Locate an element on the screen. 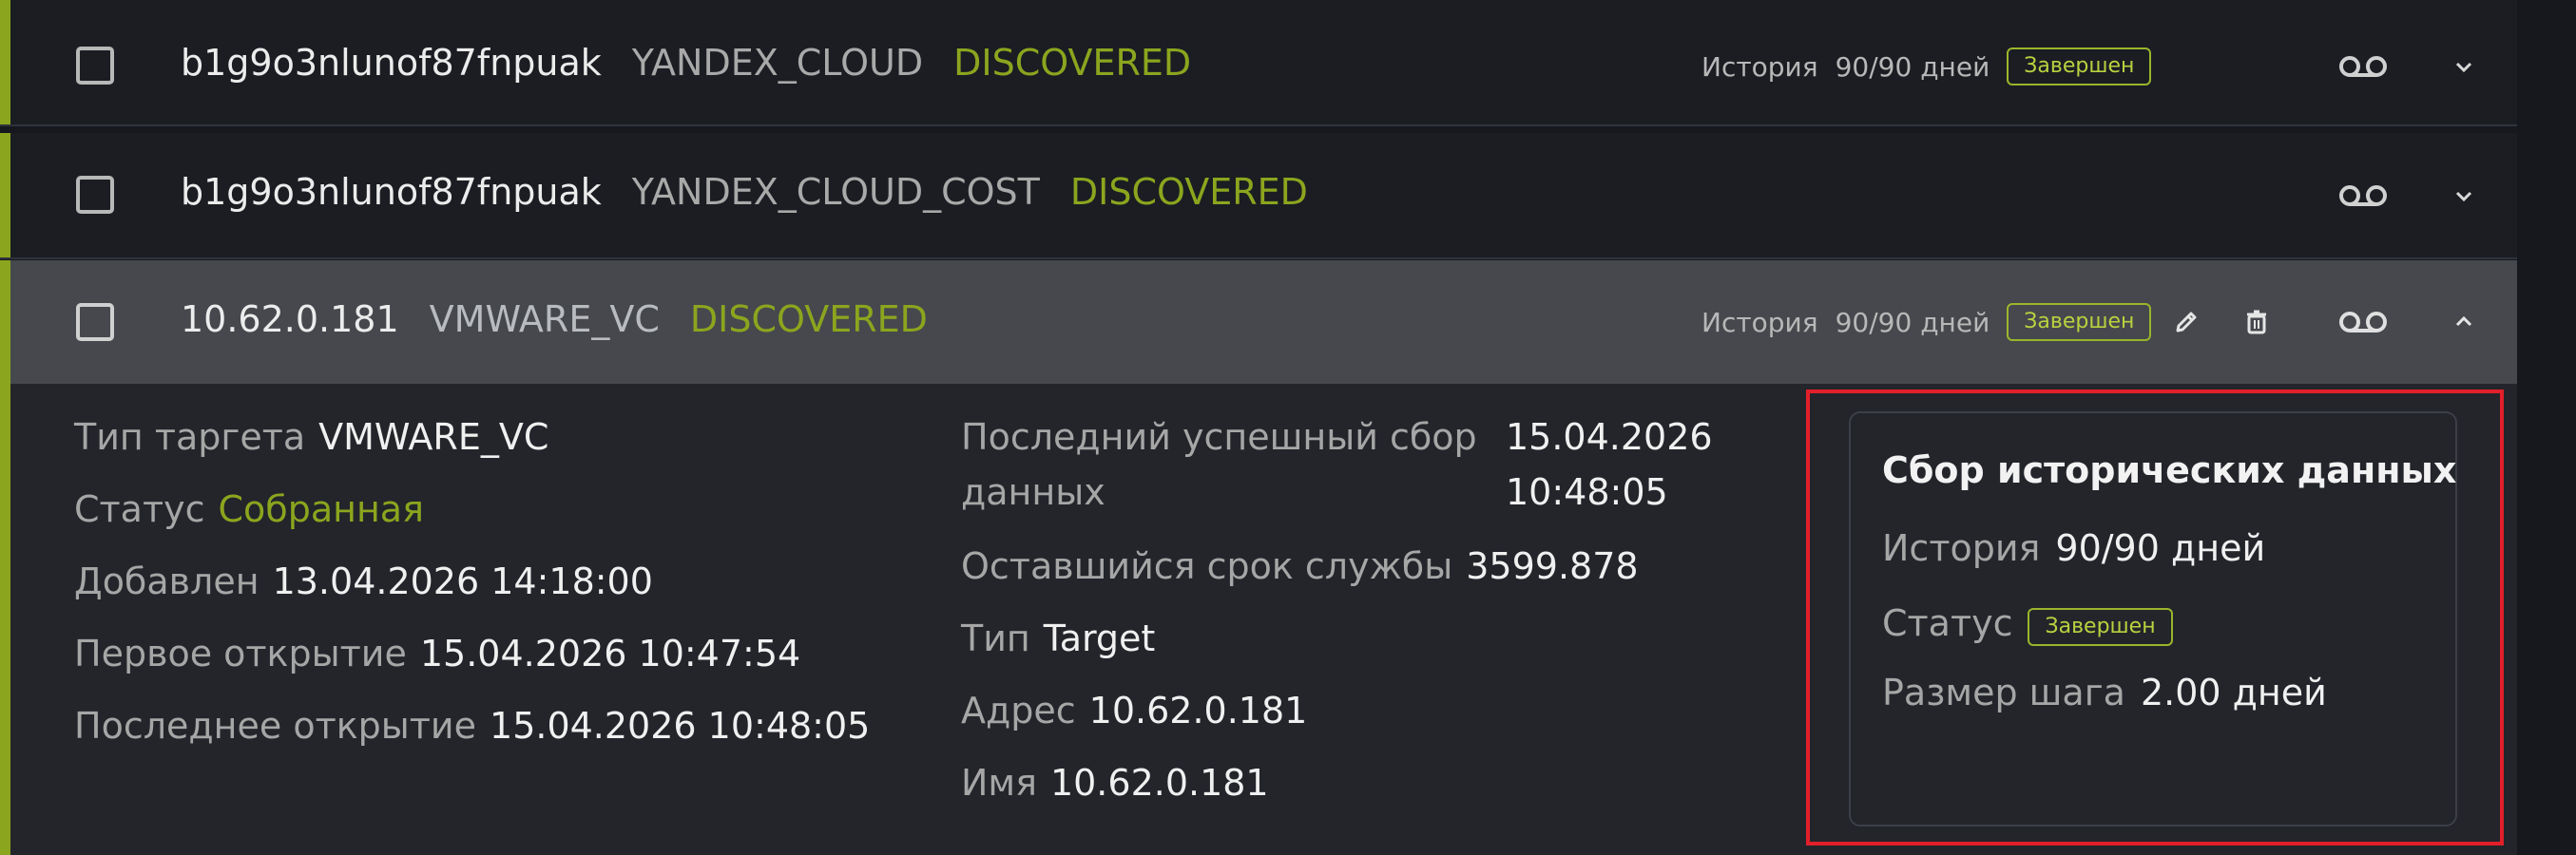 Image resolution: width=2576 pixels, height=855 pixels. detail-status: Статус Собранная is located at coordinates (249, 509).